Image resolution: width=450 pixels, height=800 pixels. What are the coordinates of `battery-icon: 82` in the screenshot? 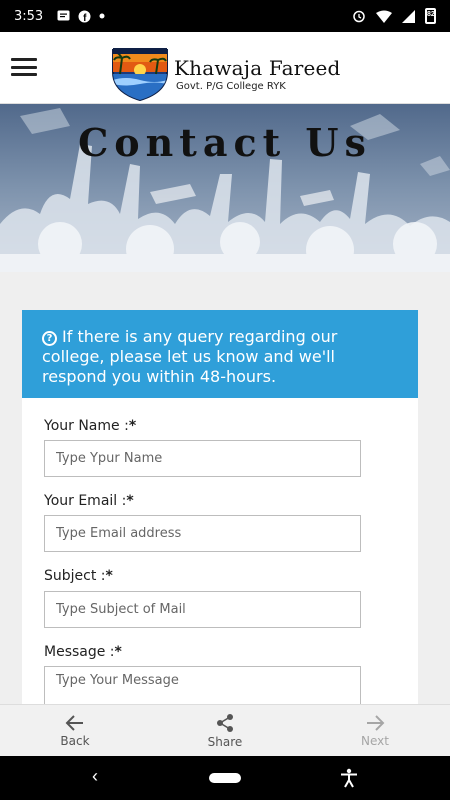 It's located at (430, 16).